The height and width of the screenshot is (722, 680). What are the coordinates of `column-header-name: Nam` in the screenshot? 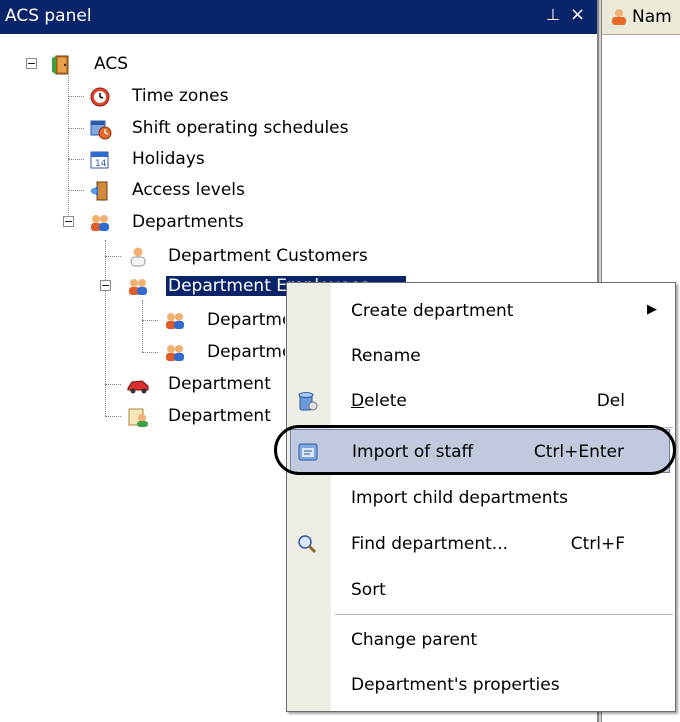 It's located at (641, 17).